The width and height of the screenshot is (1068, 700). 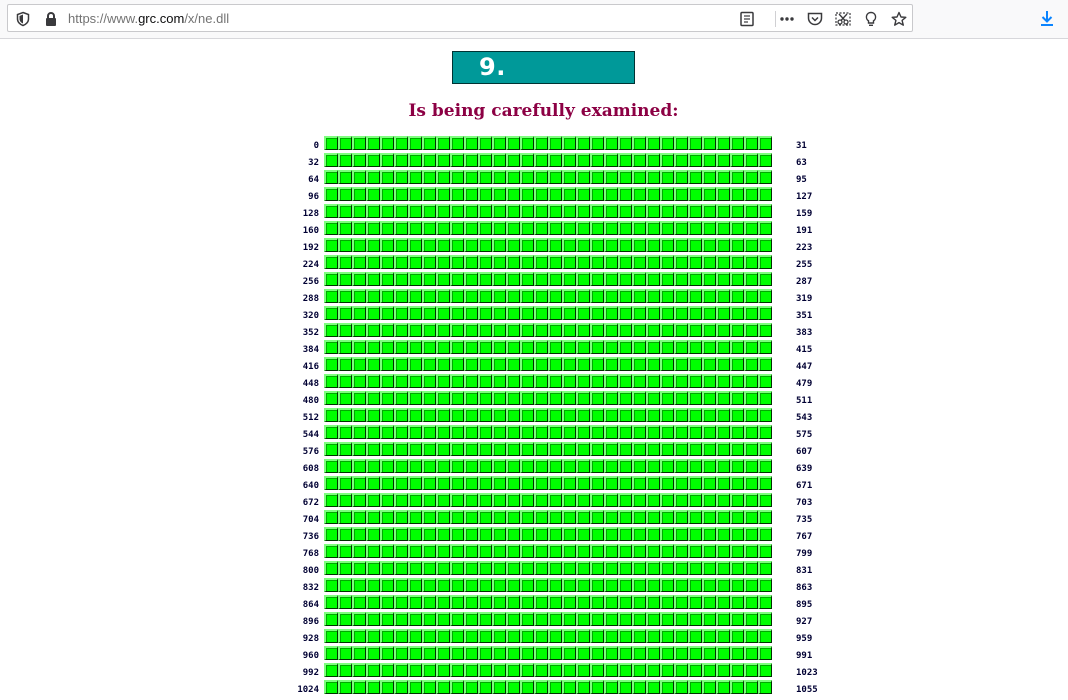 What do you see at coordinates (899, 19) in the screenshot?
I see `bookmark-star-icon` at bounding box center [899, 19].